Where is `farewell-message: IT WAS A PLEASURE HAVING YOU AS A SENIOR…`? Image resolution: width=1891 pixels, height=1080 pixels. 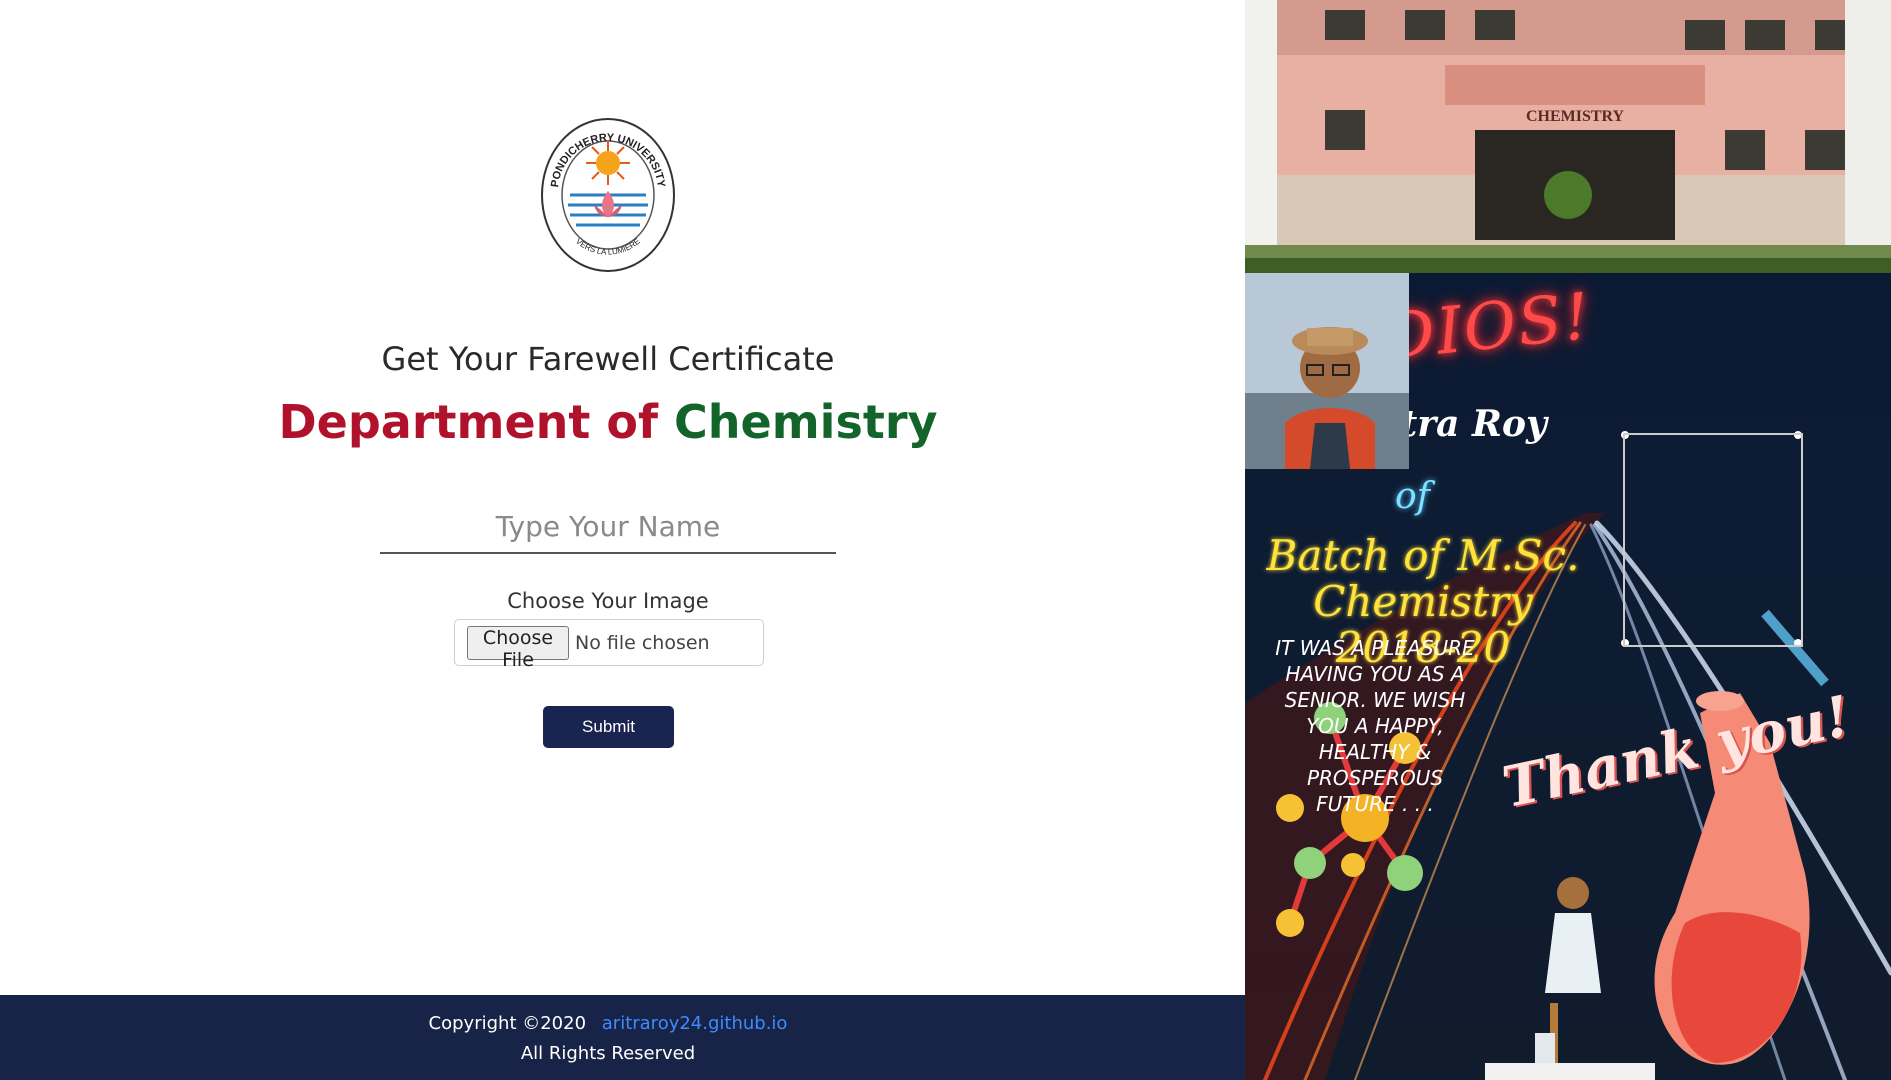 farewell-message: IT WAS A PLEASURE HAVING YOU AS A SENIOR… is located at coordinates (1375, 726).